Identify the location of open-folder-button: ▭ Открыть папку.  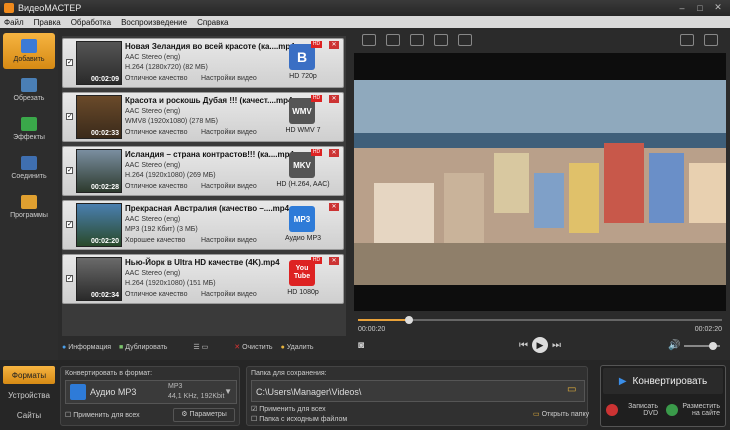
(561, 414).